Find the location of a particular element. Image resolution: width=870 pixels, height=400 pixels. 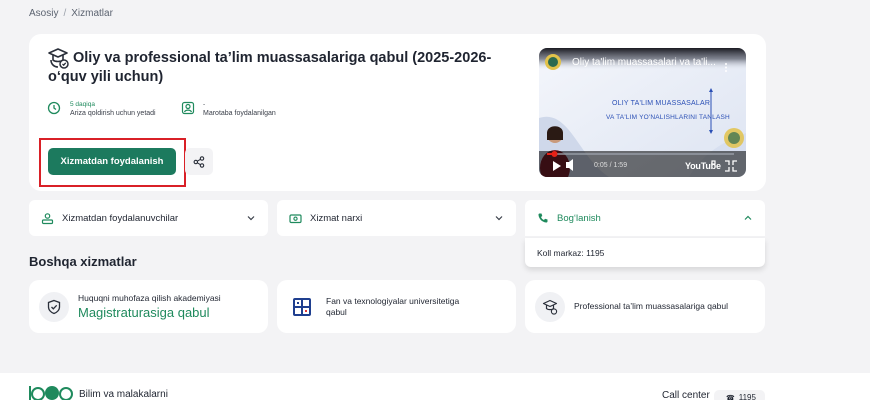

breadcrumb: Asosiy / Xizmatlar is located at coordinates (71, 13).